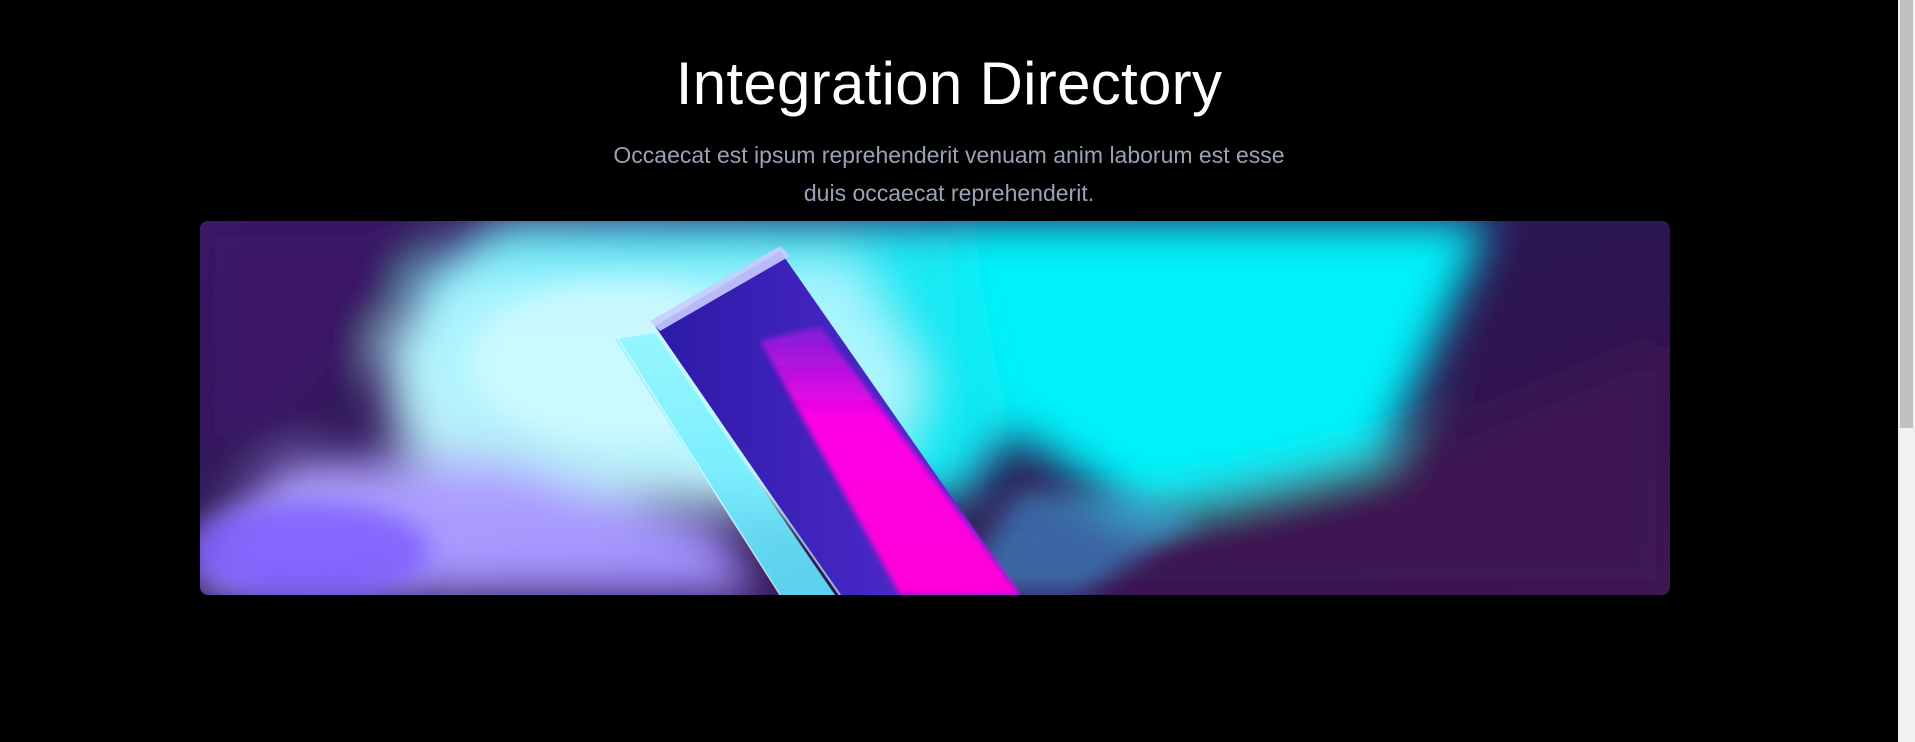  Describe the element at coordinates (1906, 214) in the screenshot. I see `scrollbar-thumb` at that location.